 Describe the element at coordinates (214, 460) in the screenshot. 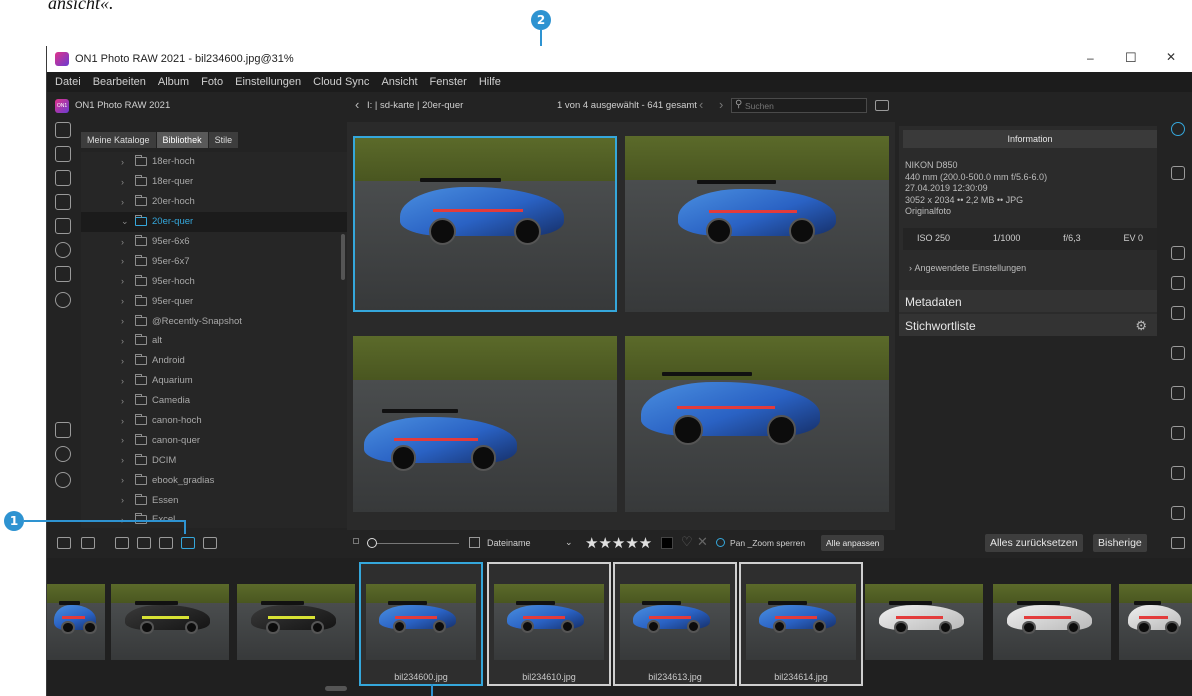

I see `folder-item: › DCIM` at that location.